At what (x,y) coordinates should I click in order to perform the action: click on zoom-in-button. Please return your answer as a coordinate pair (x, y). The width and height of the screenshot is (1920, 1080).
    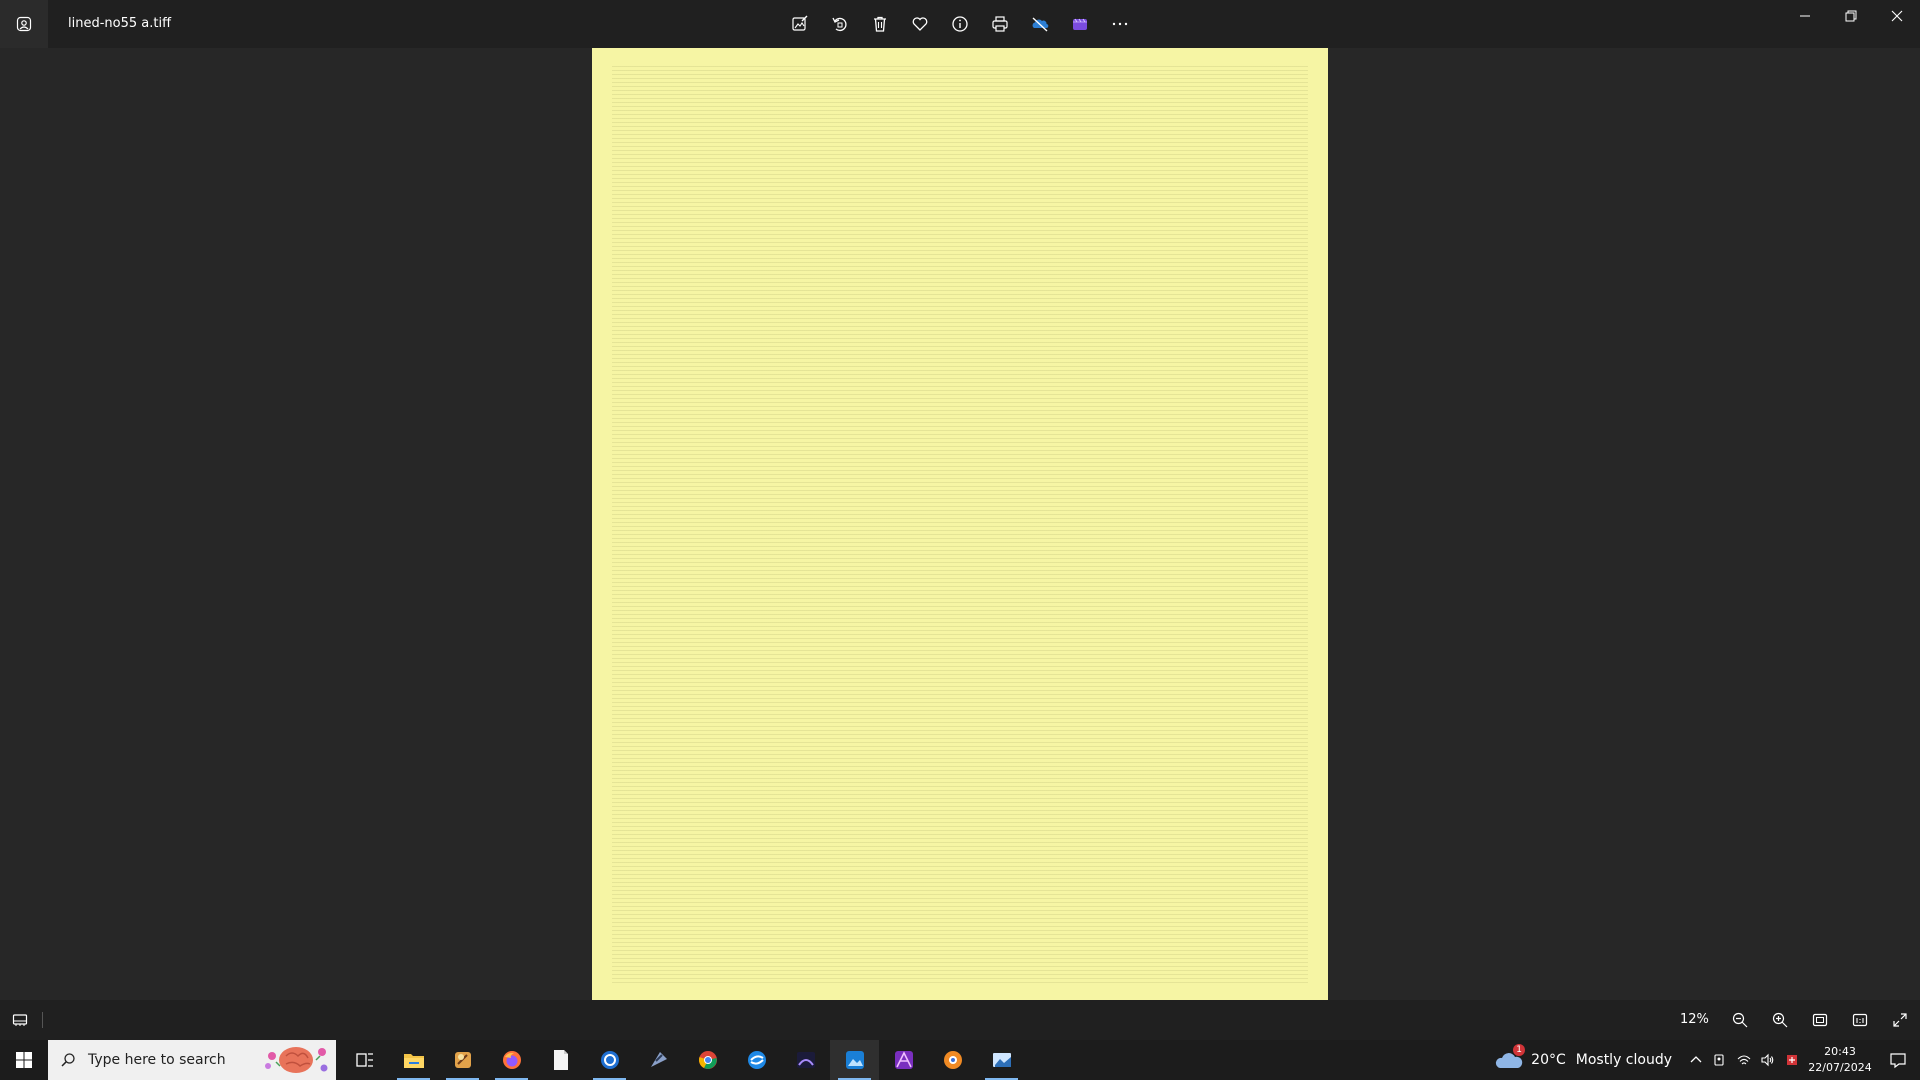
    Looking at the image, I should click on (1780, 1020).